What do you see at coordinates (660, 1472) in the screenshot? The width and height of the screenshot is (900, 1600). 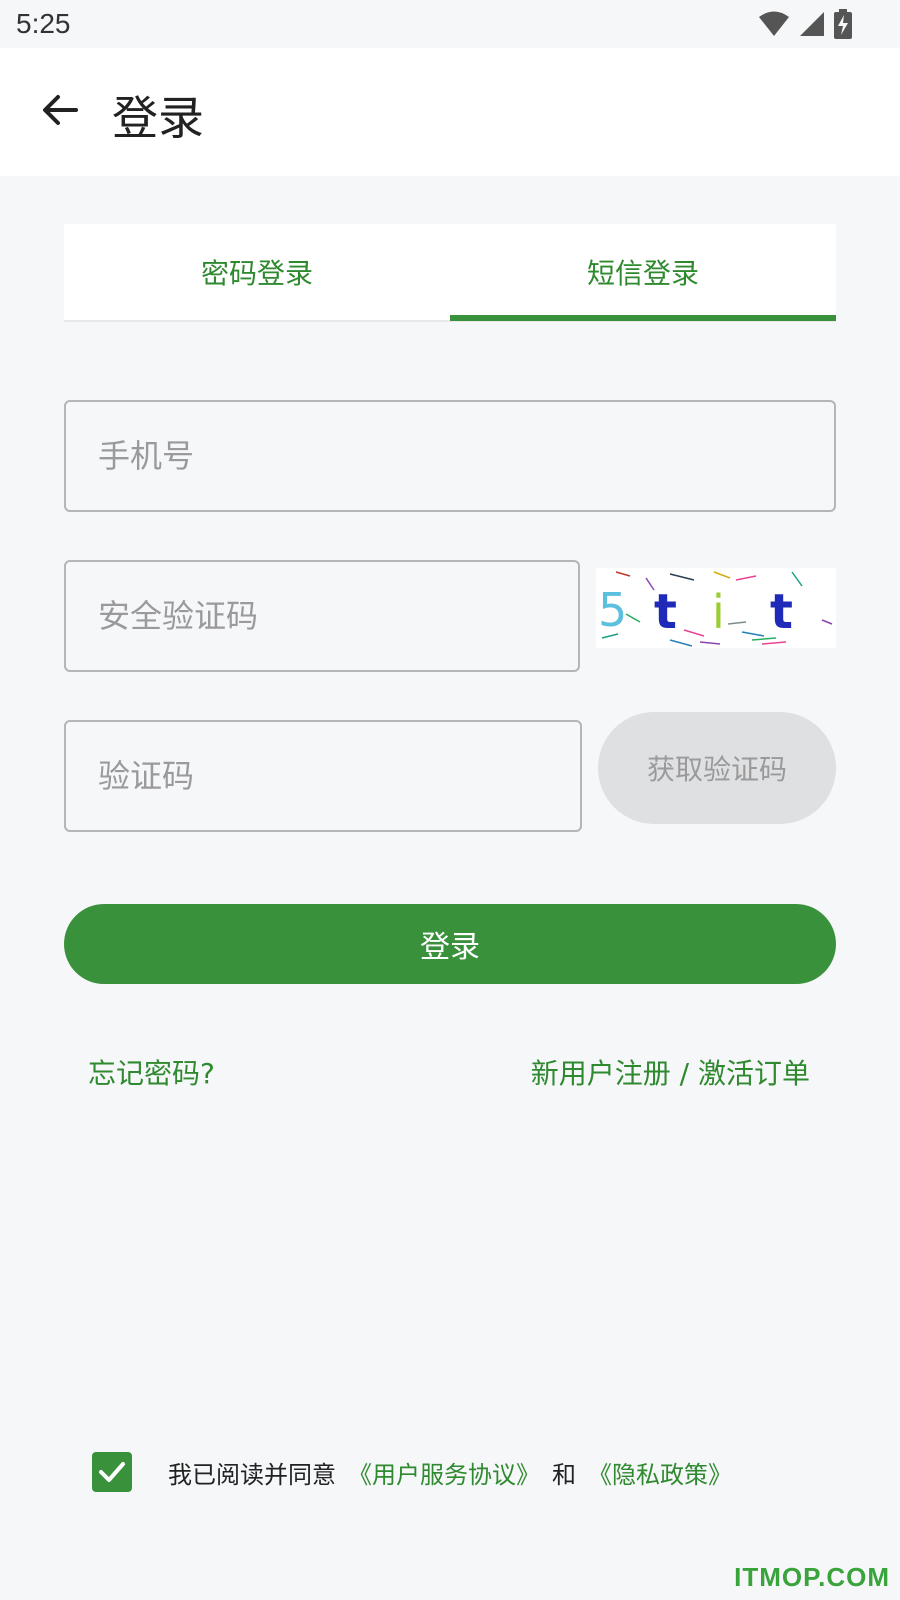 I see `privacy-link: 《隐私政策》` at bounding box center [660, 1472].